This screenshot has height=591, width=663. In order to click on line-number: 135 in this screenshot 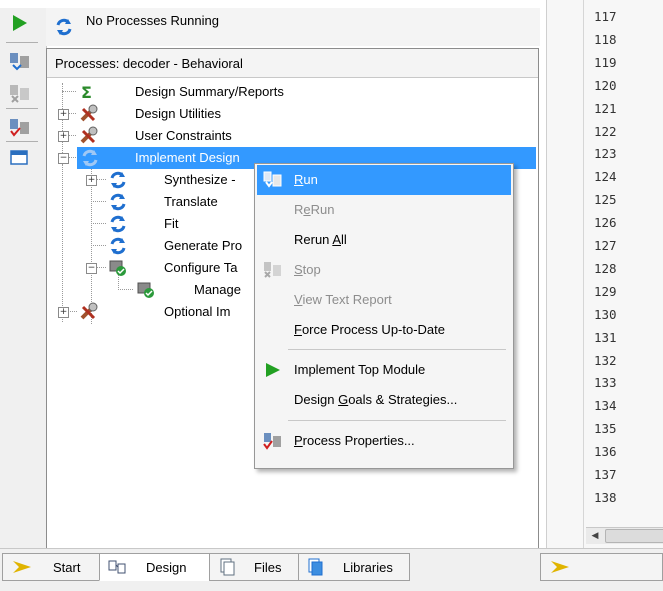, I will do `click(605, 429)`.